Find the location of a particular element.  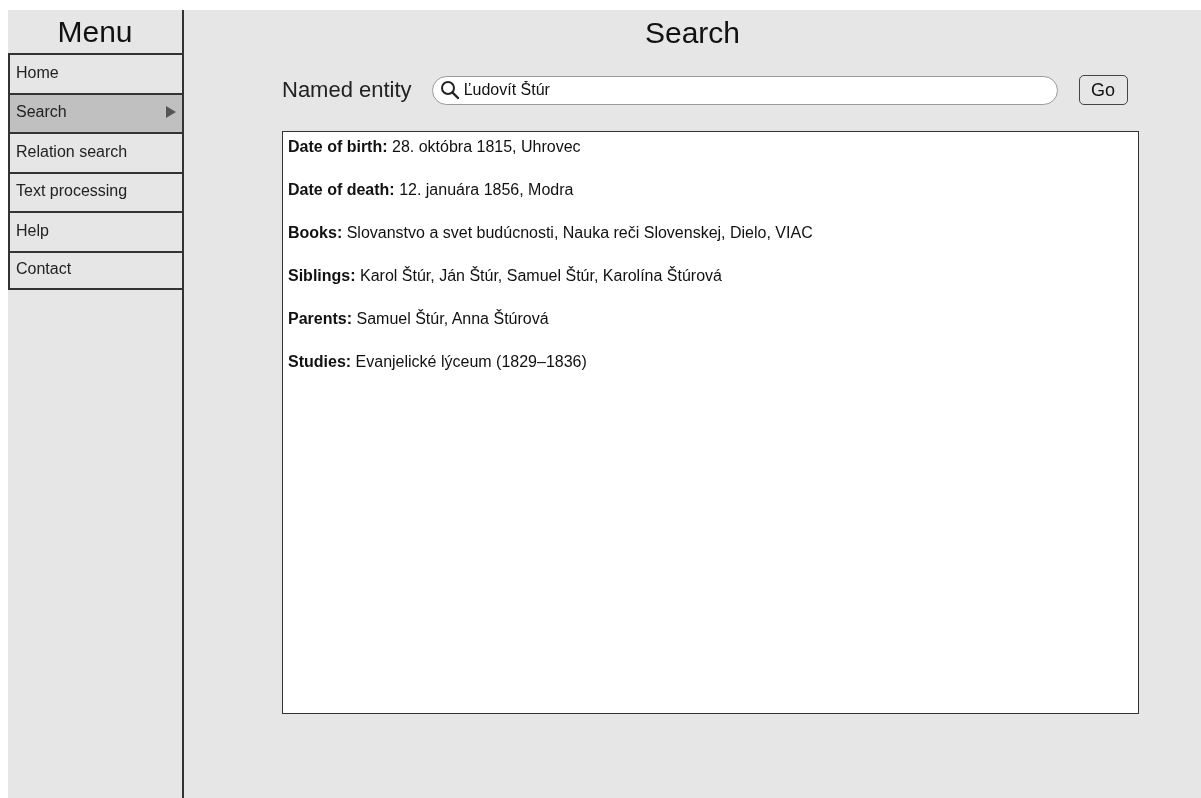

result-line: Date of death: 12. januára 1856, Modra is located at coordinates (431, 190).